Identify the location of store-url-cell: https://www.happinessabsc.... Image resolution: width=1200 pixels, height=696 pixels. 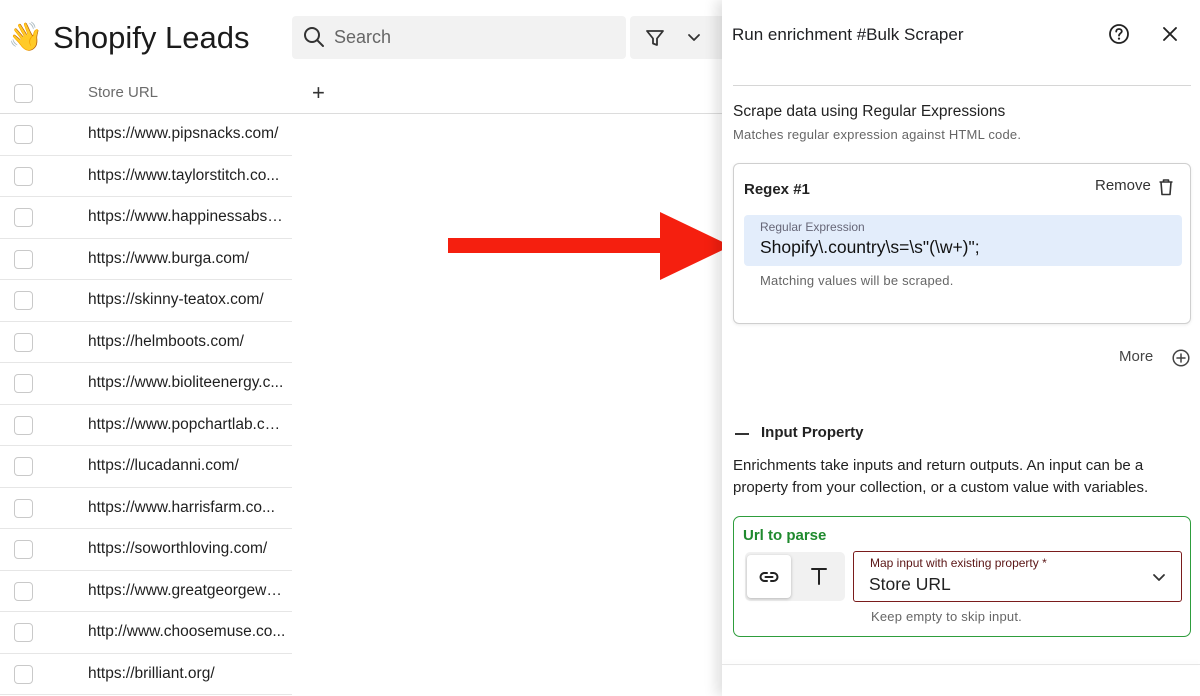
(187, 217).